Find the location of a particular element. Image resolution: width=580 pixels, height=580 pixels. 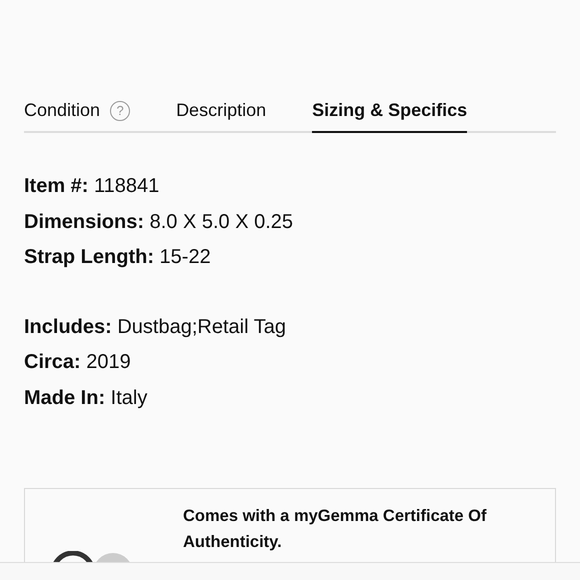

tab: Condition ? is located at coordinates (77, 114).